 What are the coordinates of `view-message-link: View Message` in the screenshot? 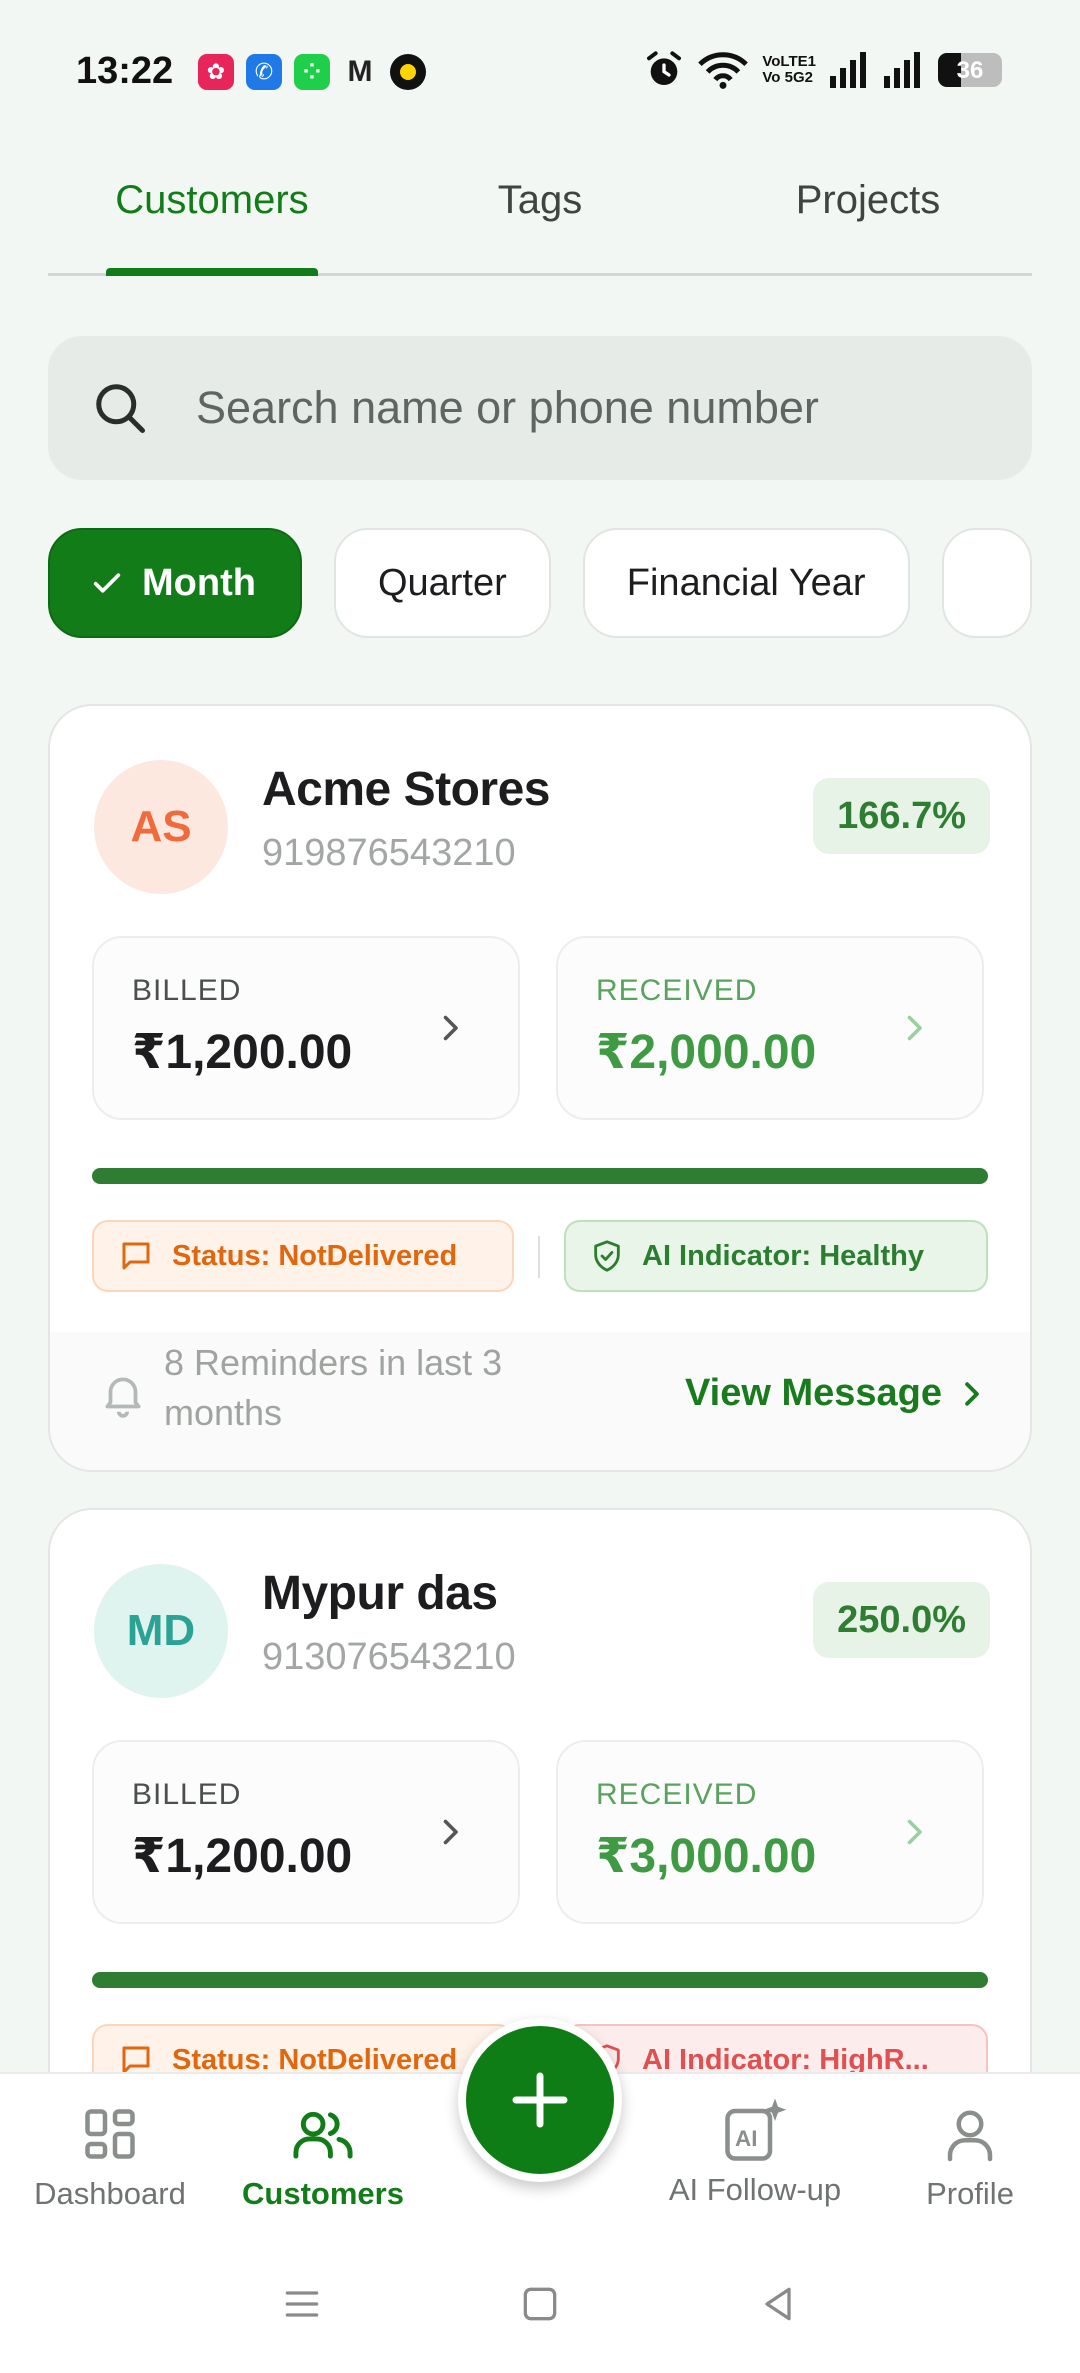 It's located at (833, 1393).